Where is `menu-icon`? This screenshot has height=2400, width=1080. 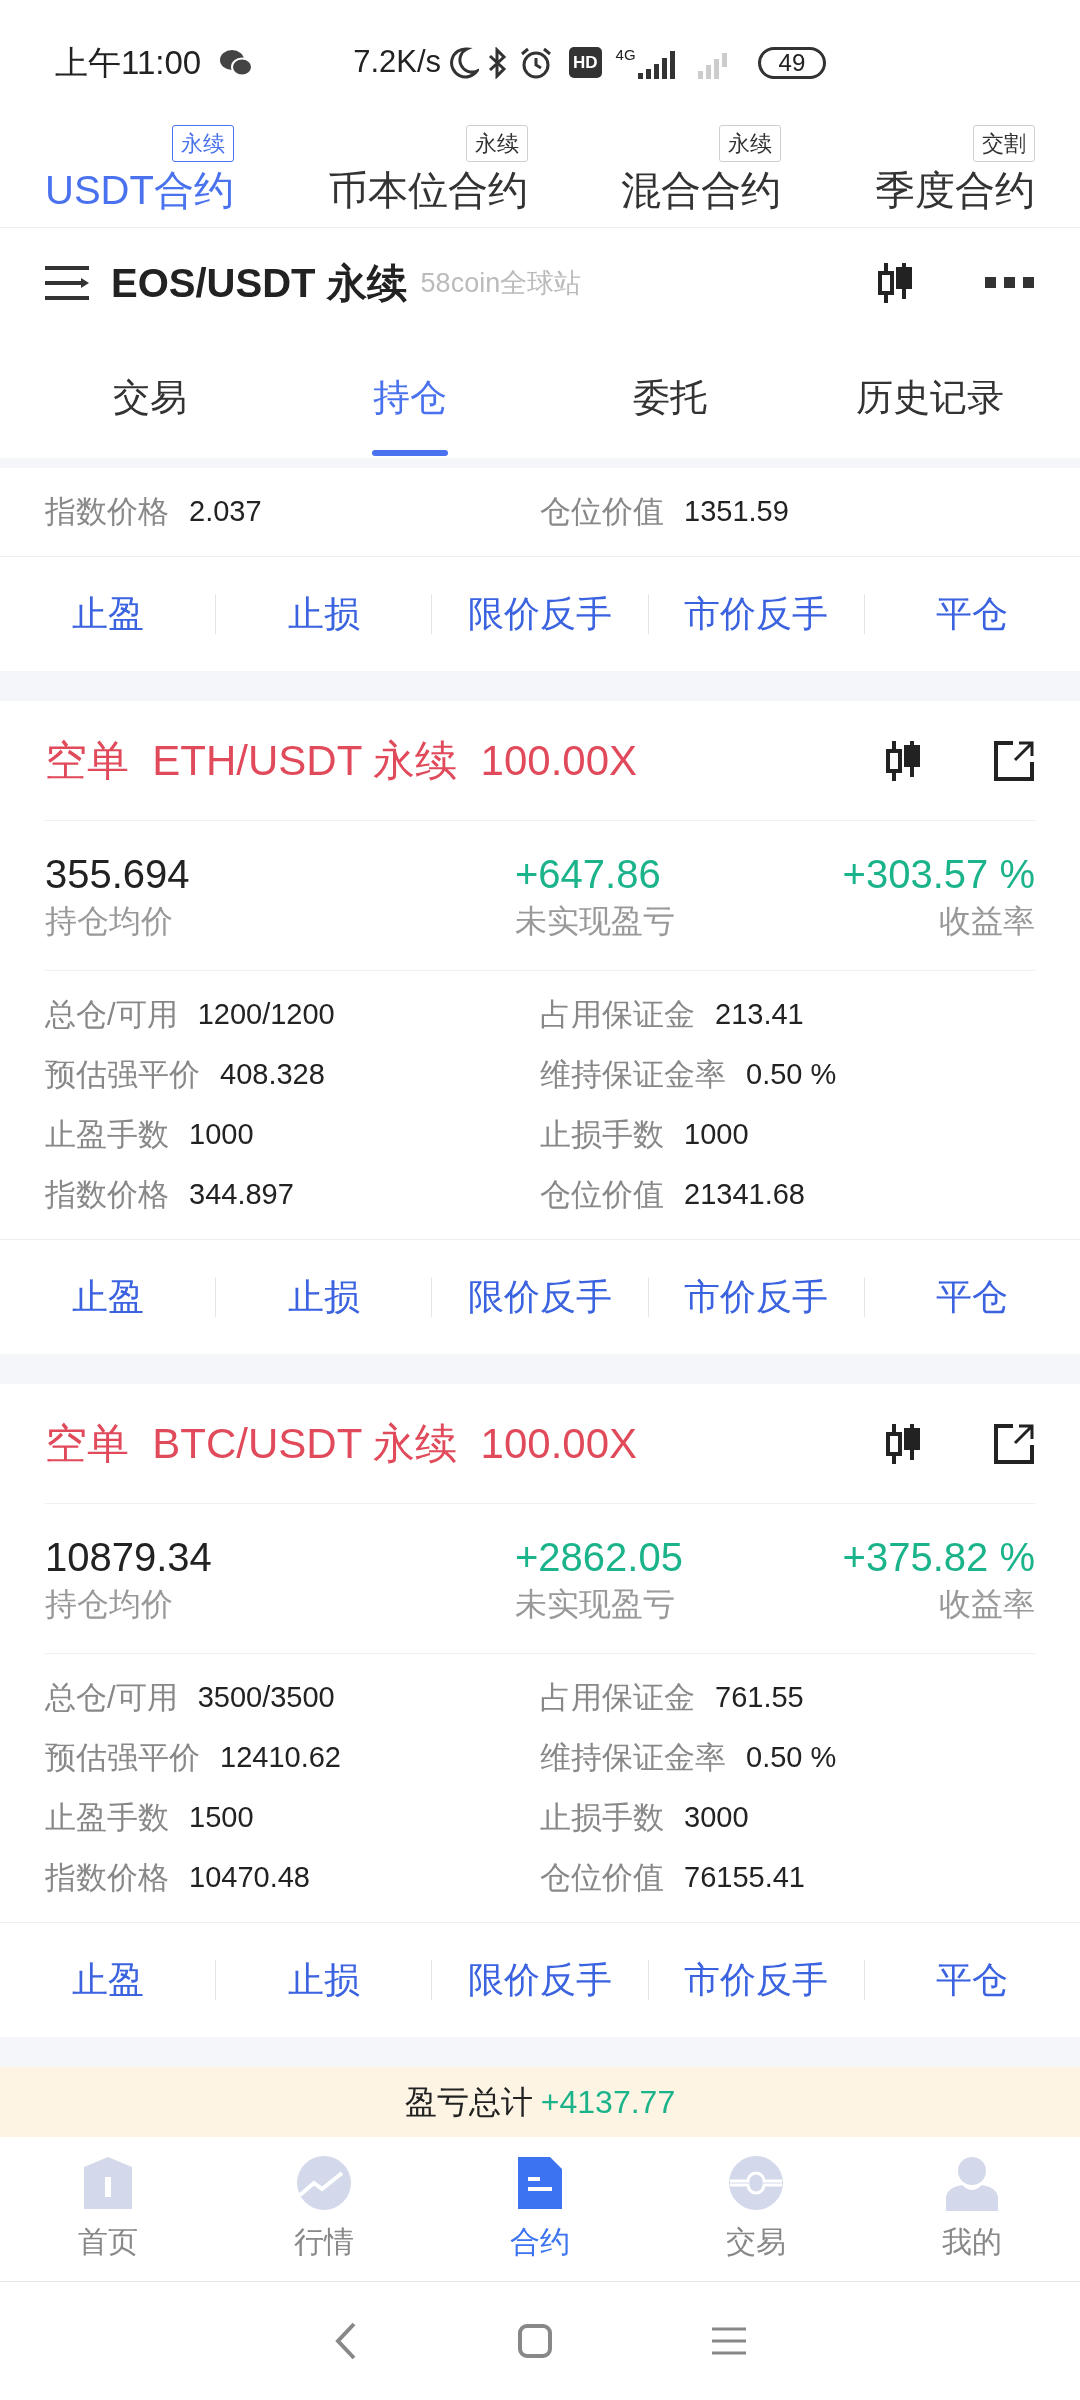 menu-icon is located at coordinates (67, 283).